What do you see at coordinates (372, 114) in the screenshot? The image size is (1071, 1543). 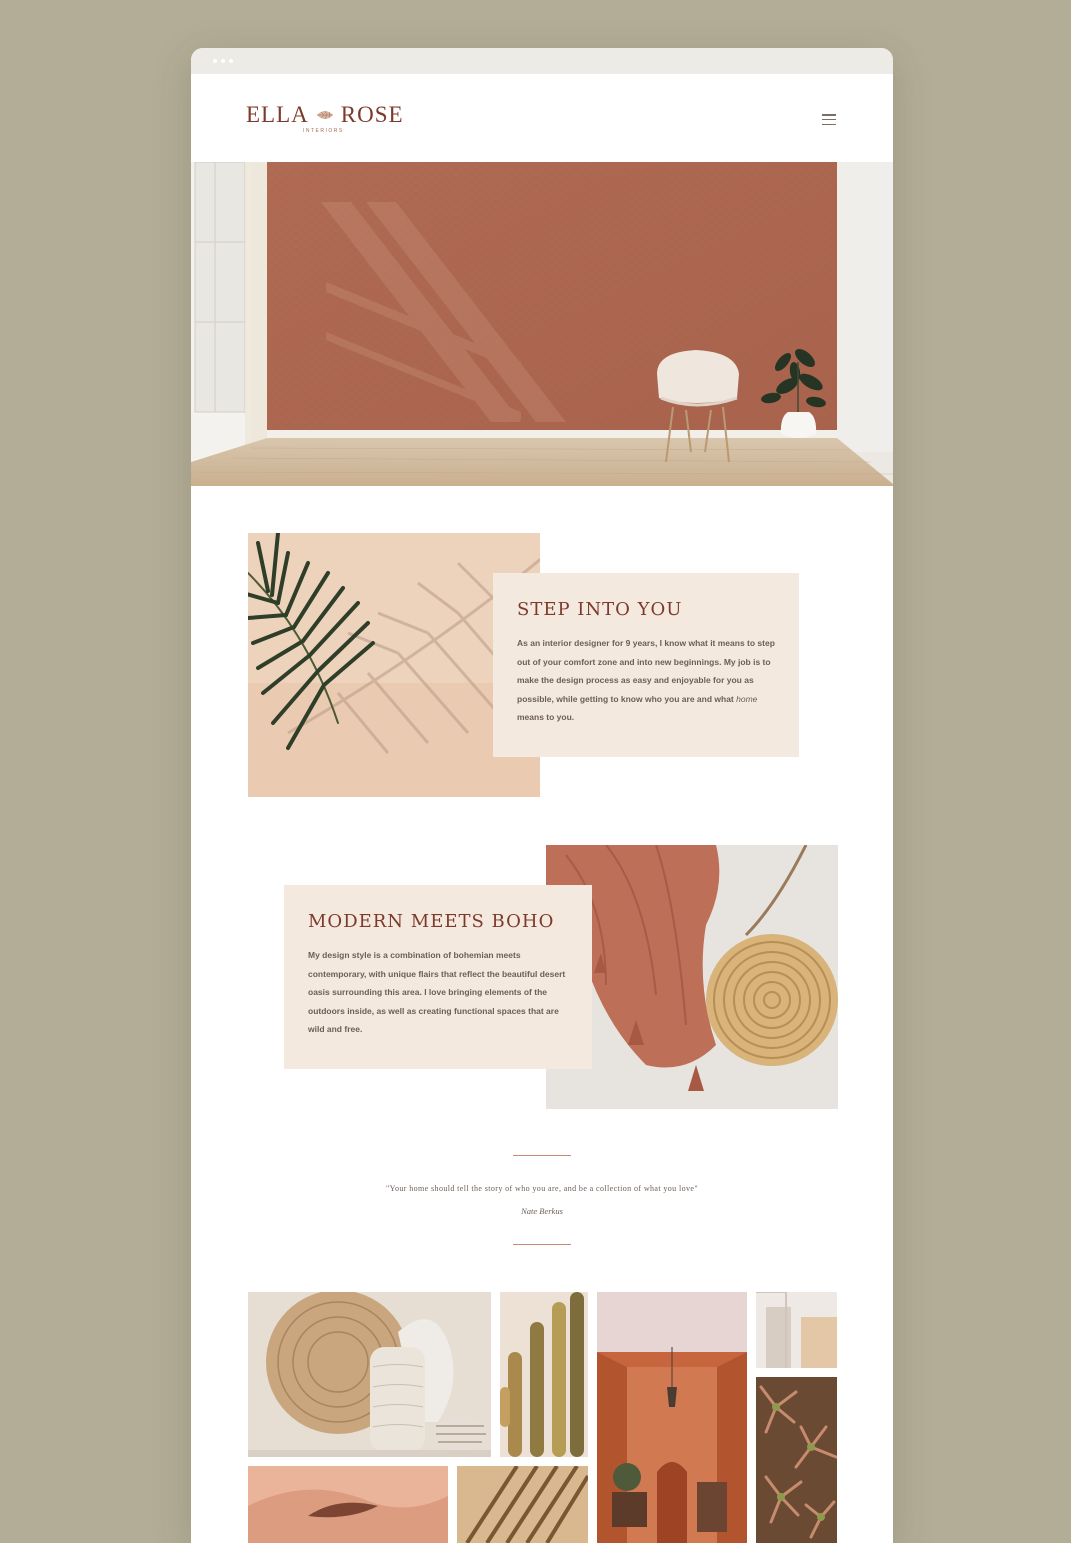 I see `logo-text-right: ROSE` at bounding box center [372, 114].